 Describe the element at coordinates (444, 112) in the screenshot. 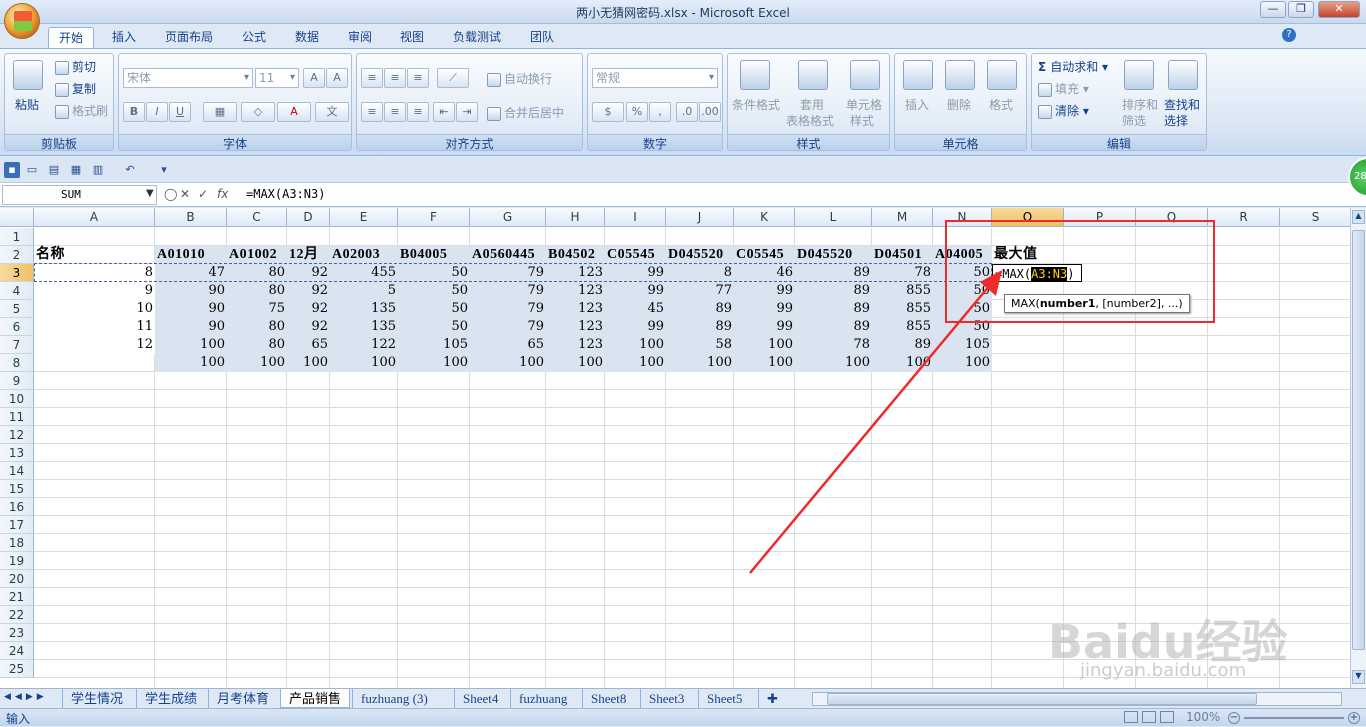

I see `outdent-icon: ⇤` at that location.